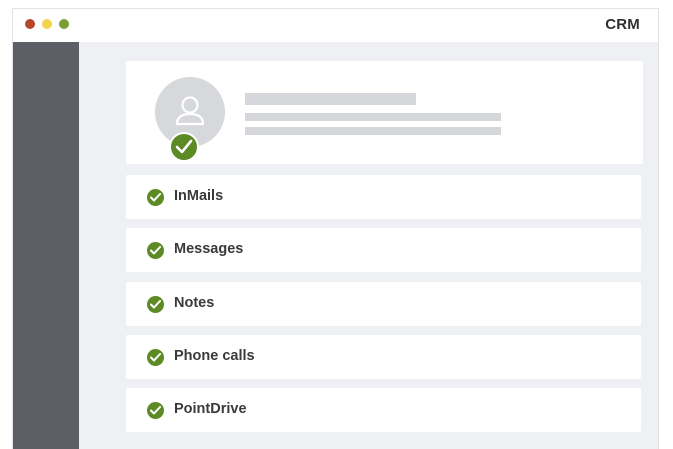 The image size is (673, 449). What do you see at coordinates (46, 245) in the screenshot?
I see `sidebar` at bounding box center [46, 245].